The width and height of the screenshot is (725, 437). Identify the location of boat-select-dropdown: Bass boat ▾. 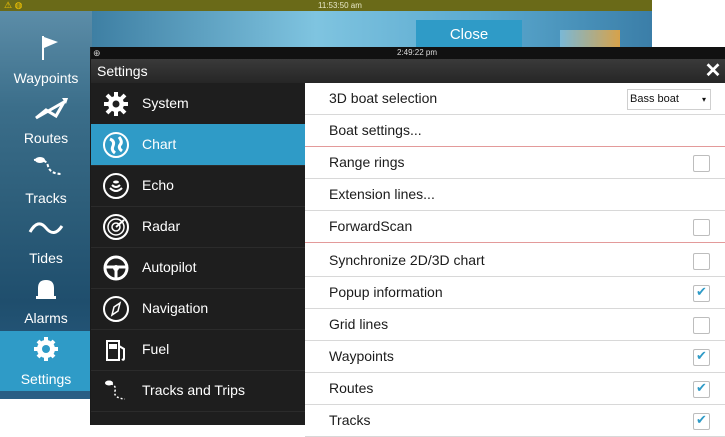
(669, 99).